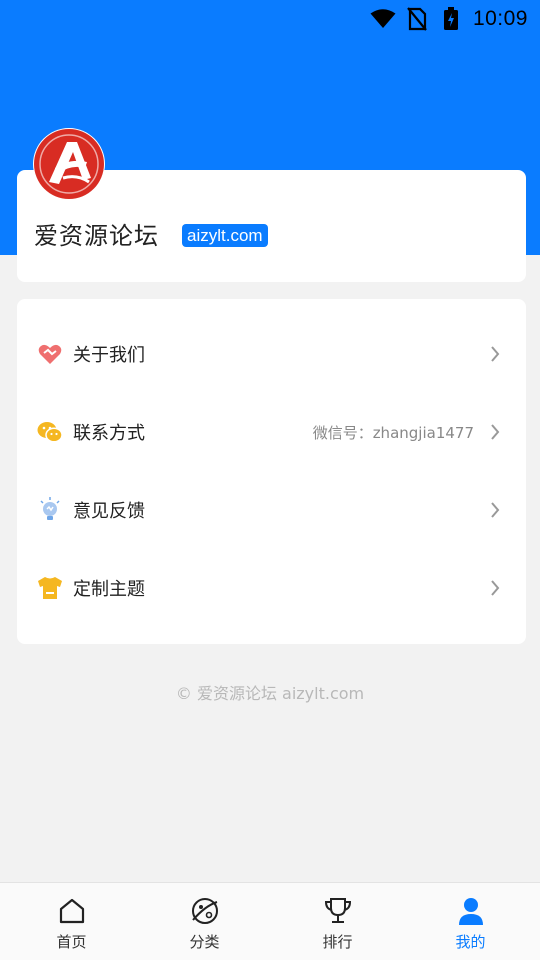 The width and height of the screenshot is (540, 960). Describe the element at coordinates (109, 589) in the screenshot. I see `menu-item-label: 定制主题` at that location.